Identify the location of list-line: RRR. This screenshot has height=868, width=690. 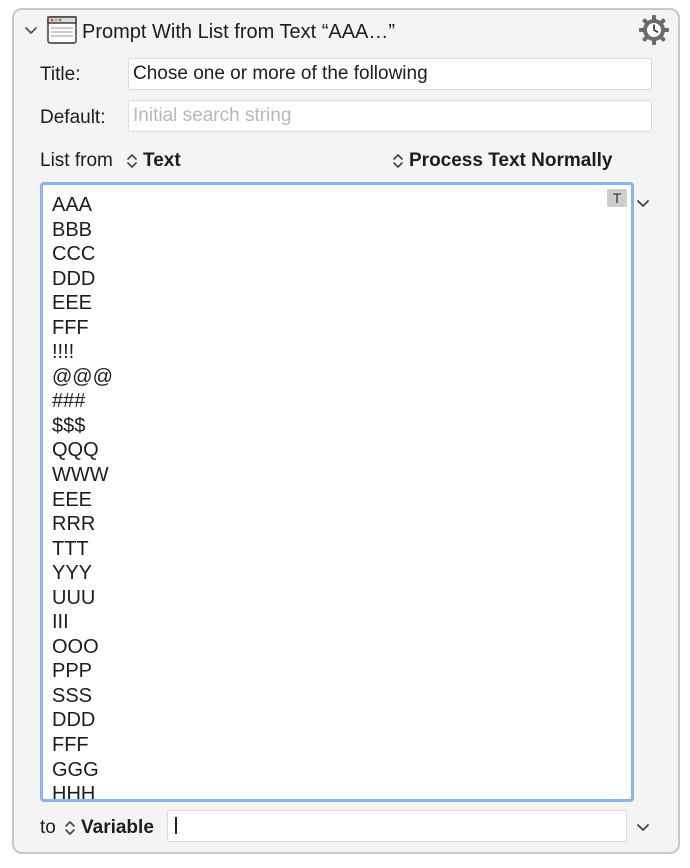
(74, 524).